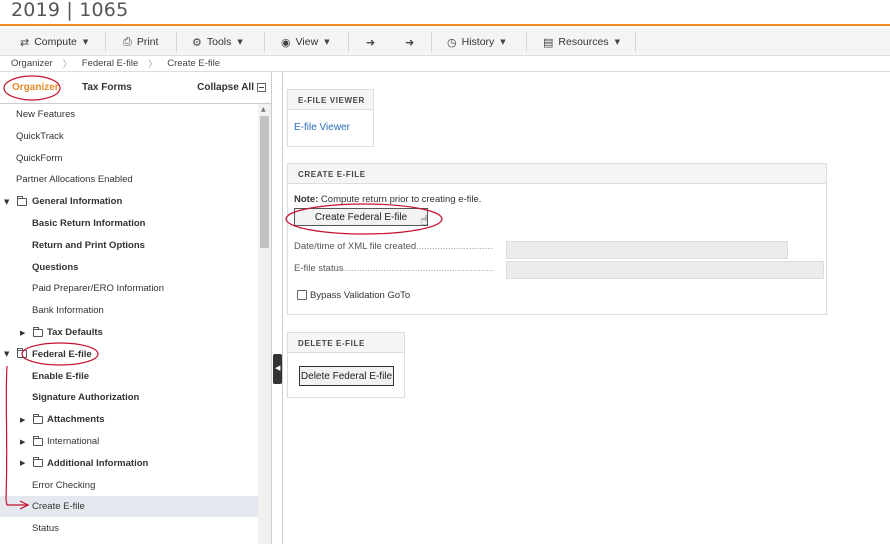  What do you see at coordinates (476, 42) in the screenshot?
I see `history-menu: ◷ History ▼` at bounding box center [476, 42].